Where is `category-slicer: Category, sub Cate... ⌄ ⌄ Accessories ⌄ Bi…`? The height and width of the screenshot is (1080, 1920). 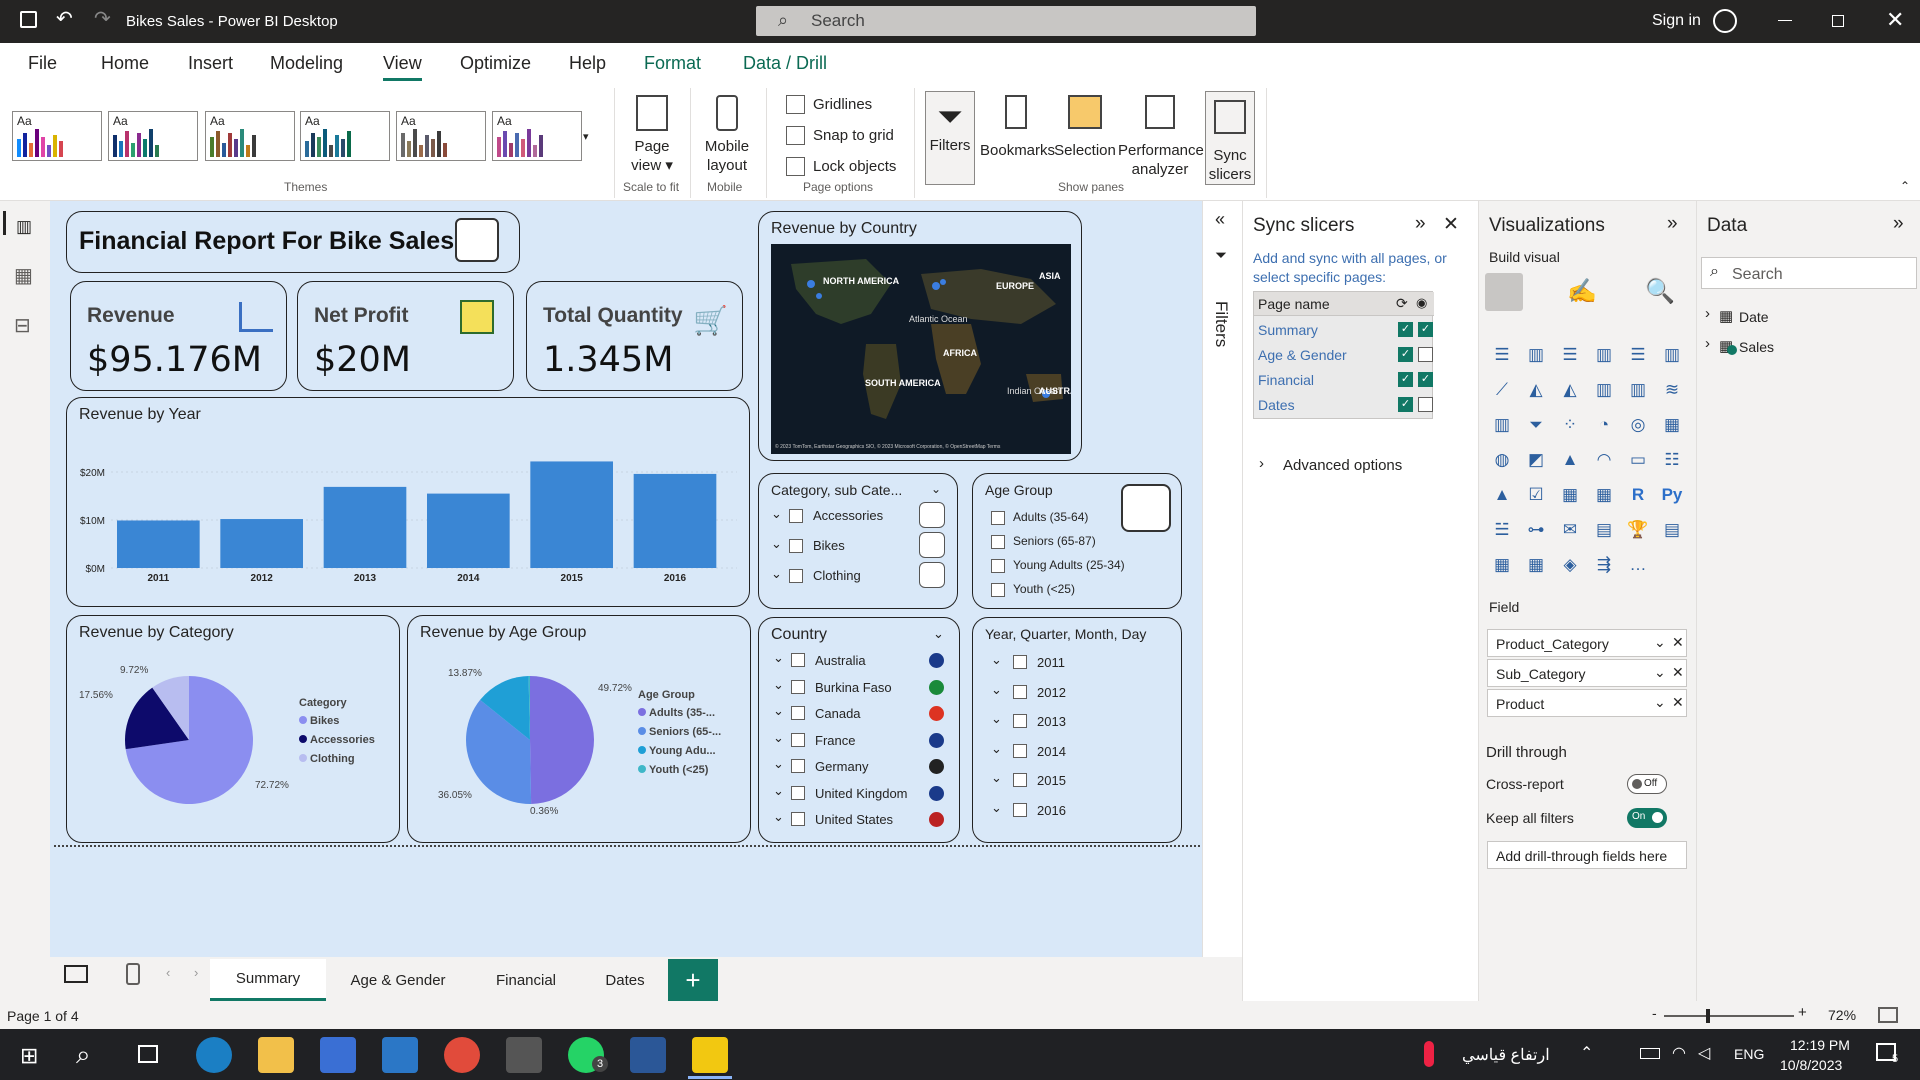 category-slicer: Category, sub Cate... ⌄ ⌄ Accessories ⌄ Bi… is located at coordinates (858, 541).